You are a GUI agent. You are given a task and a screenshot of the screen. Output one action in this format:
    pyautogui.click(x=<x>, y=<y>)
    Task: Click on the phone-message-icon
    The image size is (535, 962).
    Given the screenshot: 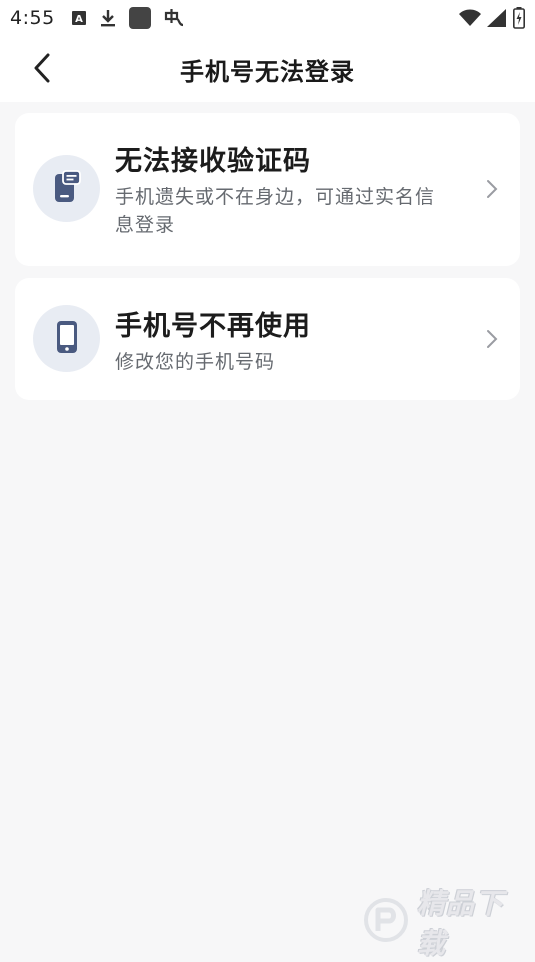 What is the action you would take?
    pyautogui.click(x=67, y=189)
    